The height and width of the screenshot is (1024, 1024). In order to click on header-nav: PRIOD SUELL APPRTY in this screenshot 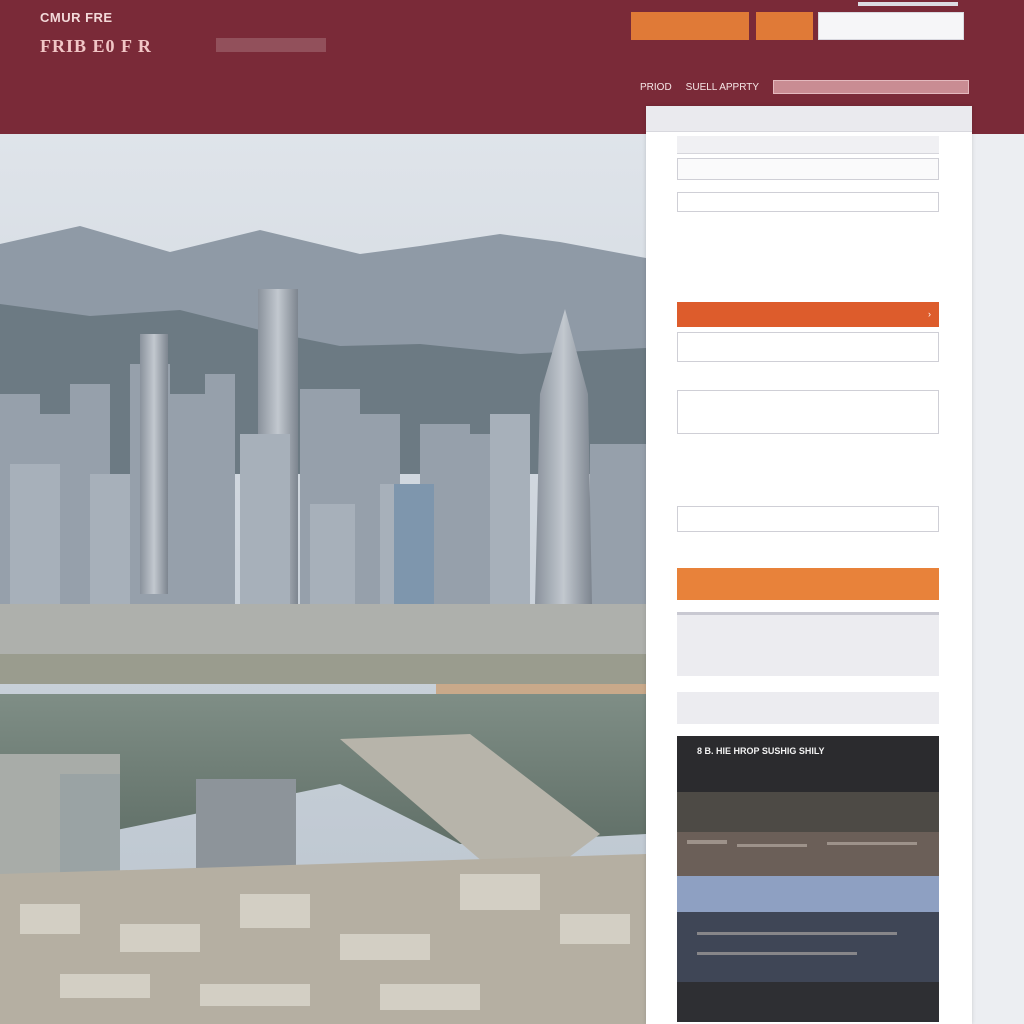, I will do `click(805, 87)`.